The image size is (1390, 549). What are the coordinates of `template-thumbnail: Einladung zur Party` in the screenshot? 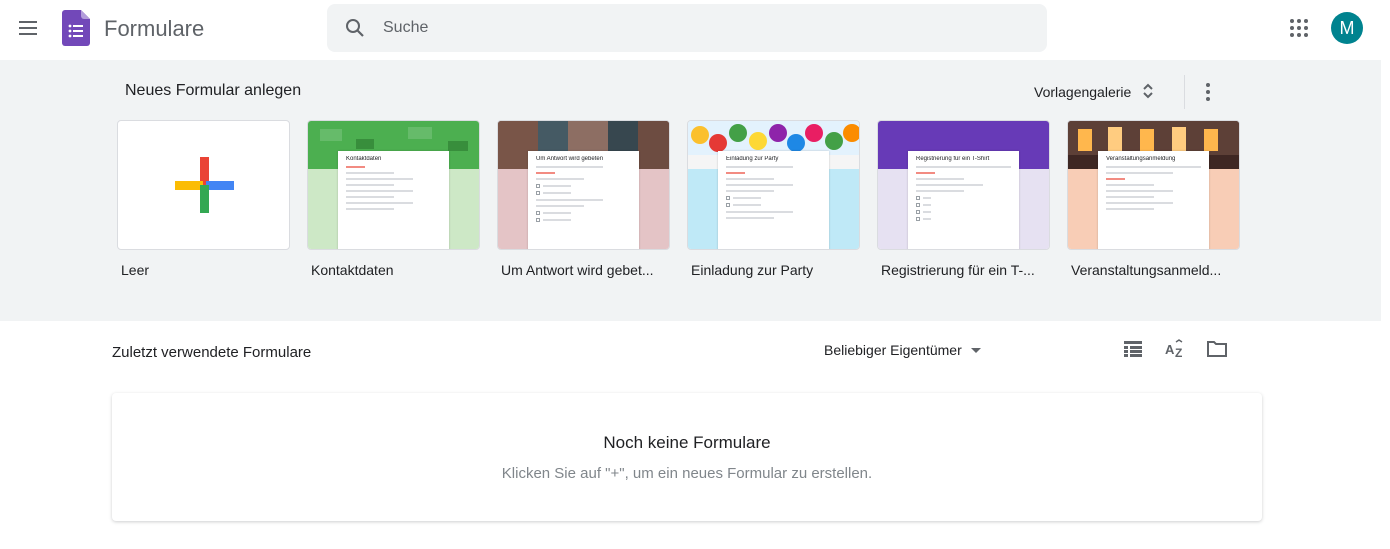 It's located at (773, 185).